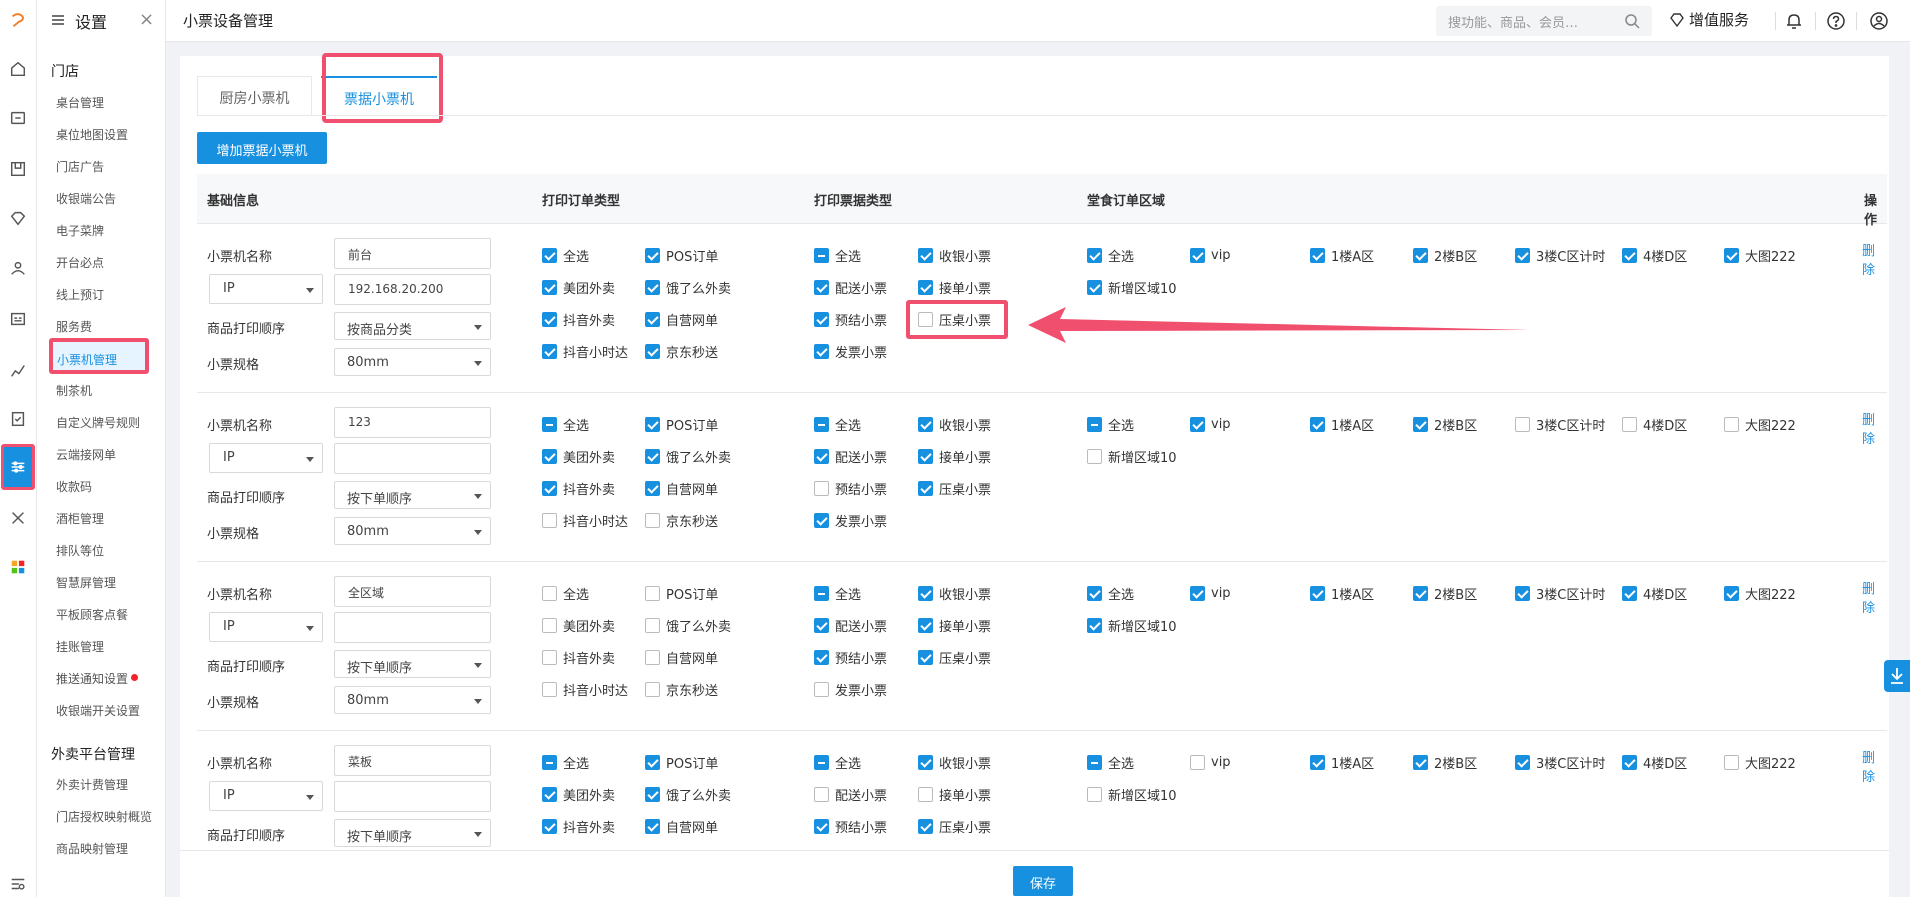 Image resolution: width=1910 pixels, height=897 pixels. What do you see at coordinates (412, 422) in the screenshot?
I see `printer-name-input: 123` at bounding box center [412, 422].